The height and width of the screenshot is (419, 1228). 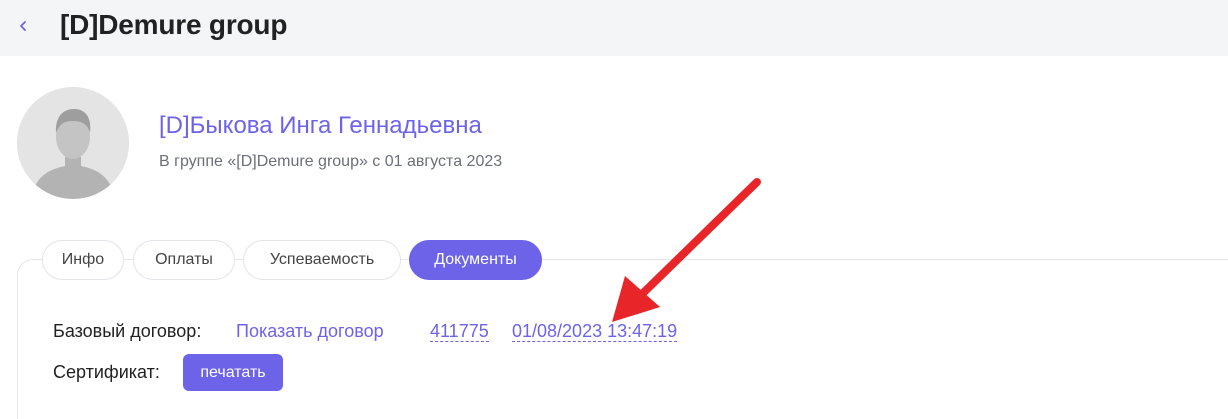 I want to click on top-bar: [D]Demure group, so click(x=614, y=28).